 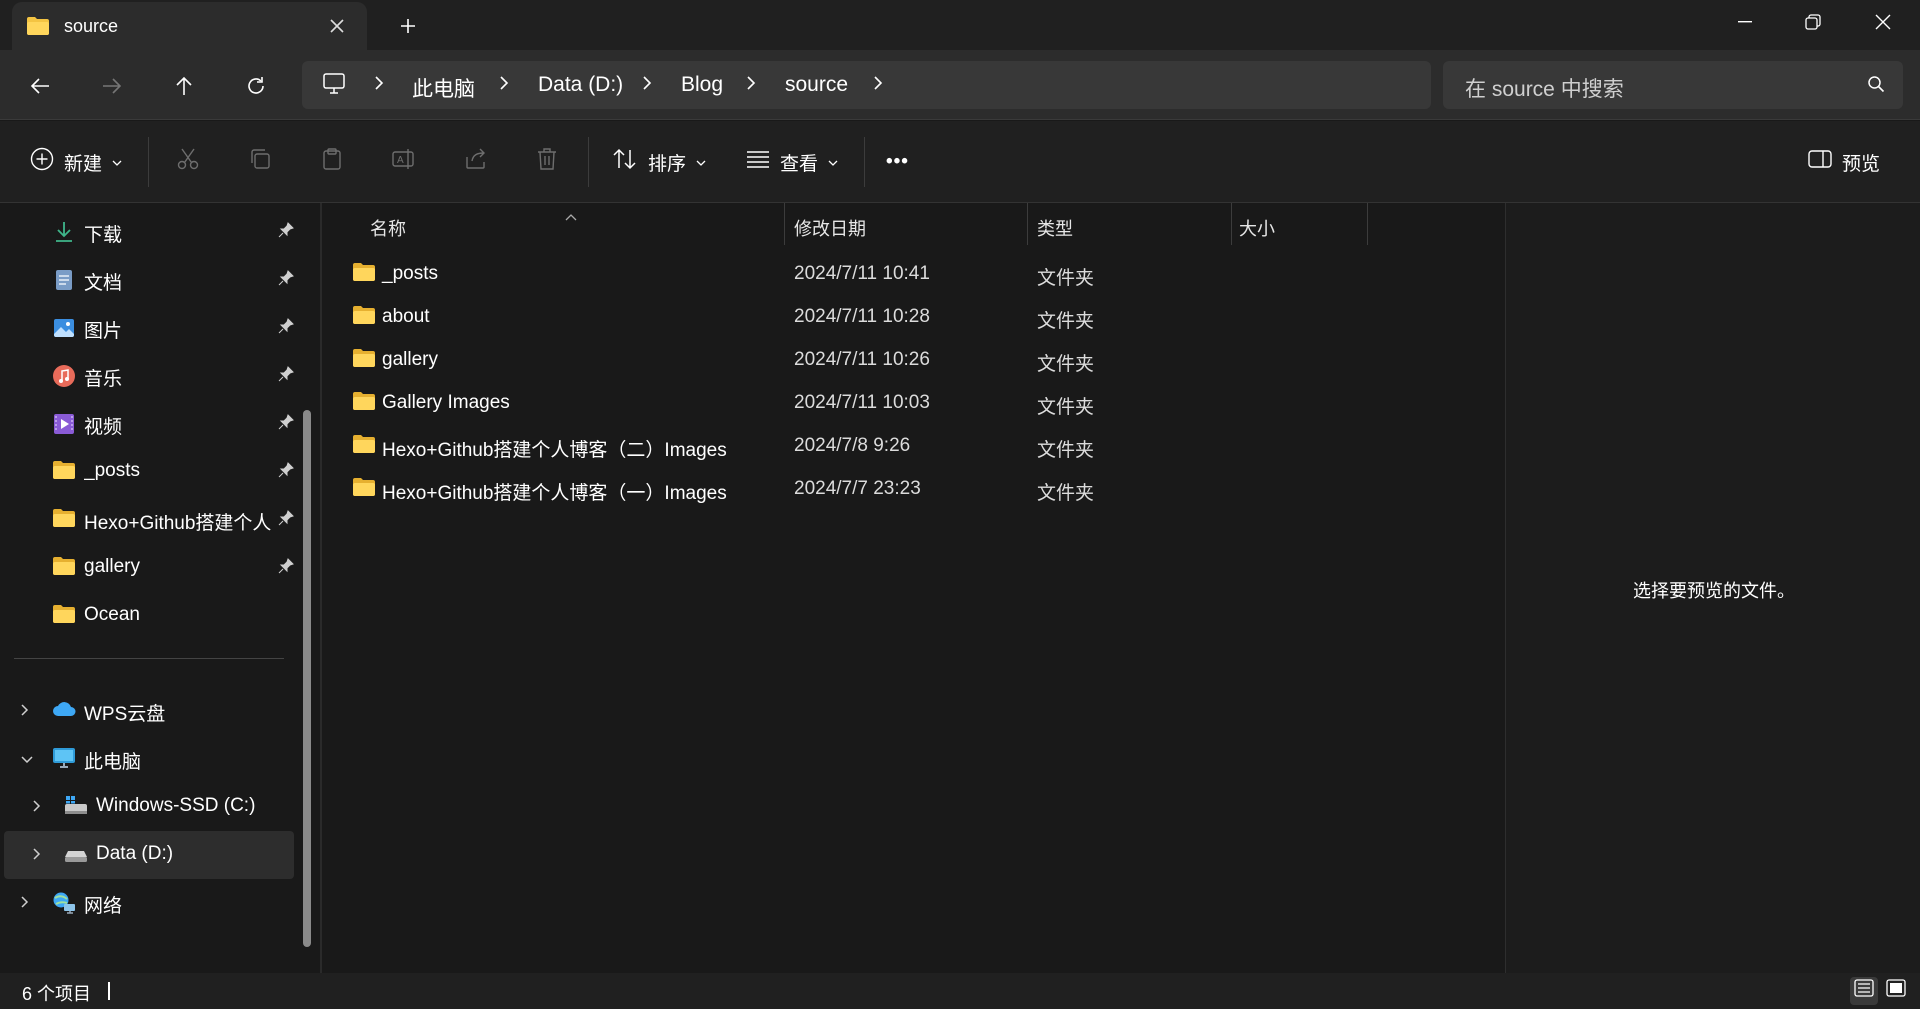 What do you see at coordinates (83, 164) in the screenshot?
I see `new-label: 新建` at bounding box center [83, 164].